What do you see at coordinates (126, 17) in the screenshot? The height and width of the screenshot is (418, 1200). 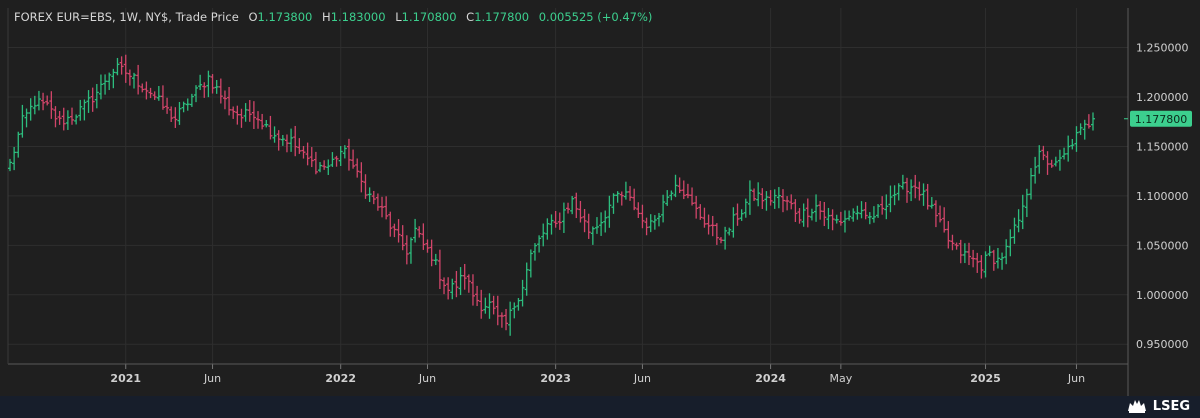 I see `instrument-label: FOREX EUR=EBS, 1W, NY$, Trade Price` at bounding box center [126, 17].